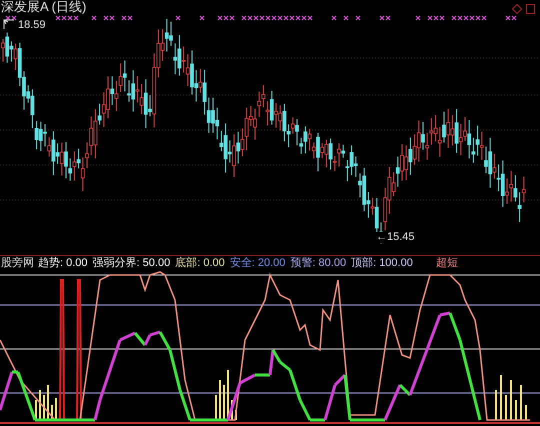  Describe the element at coordinates (10, 24) in the screenshot. I see `pointer-icon` at that location.